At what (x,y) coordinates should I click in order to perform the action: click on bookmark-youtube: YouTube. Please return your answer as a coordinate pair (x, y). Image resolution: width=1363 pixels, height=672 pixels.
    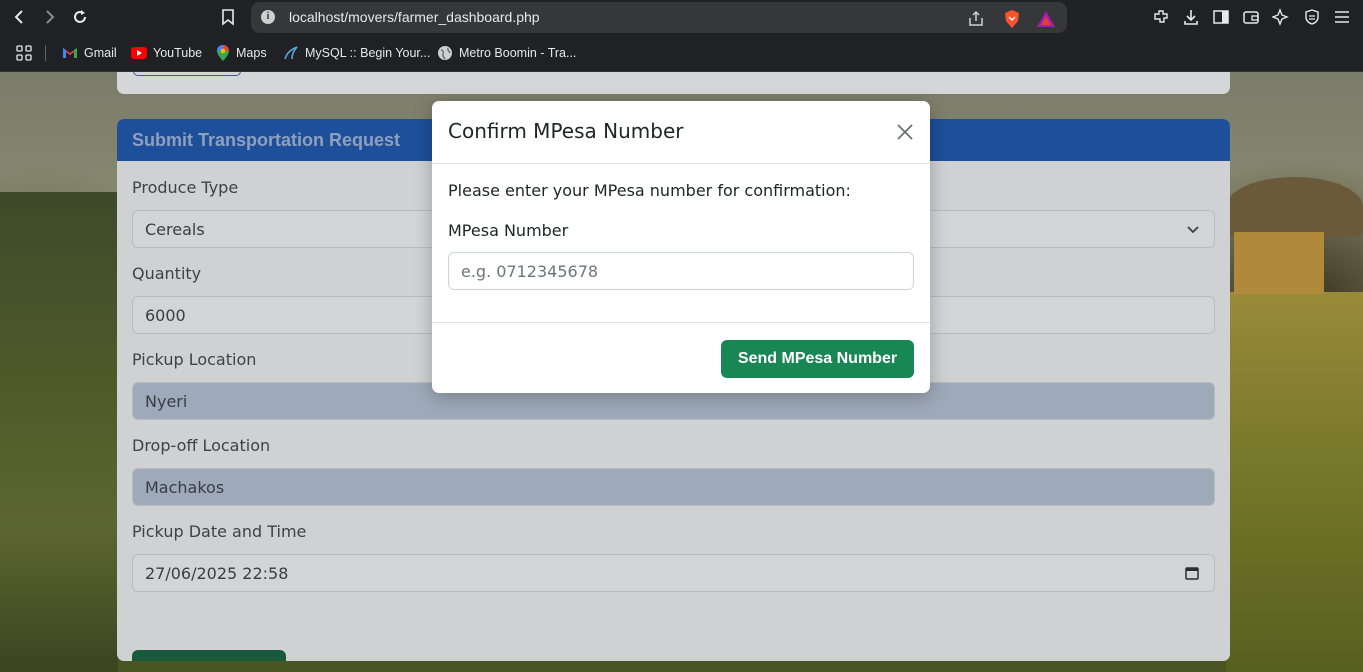
    Looking at the image, I should click on (166, 53).